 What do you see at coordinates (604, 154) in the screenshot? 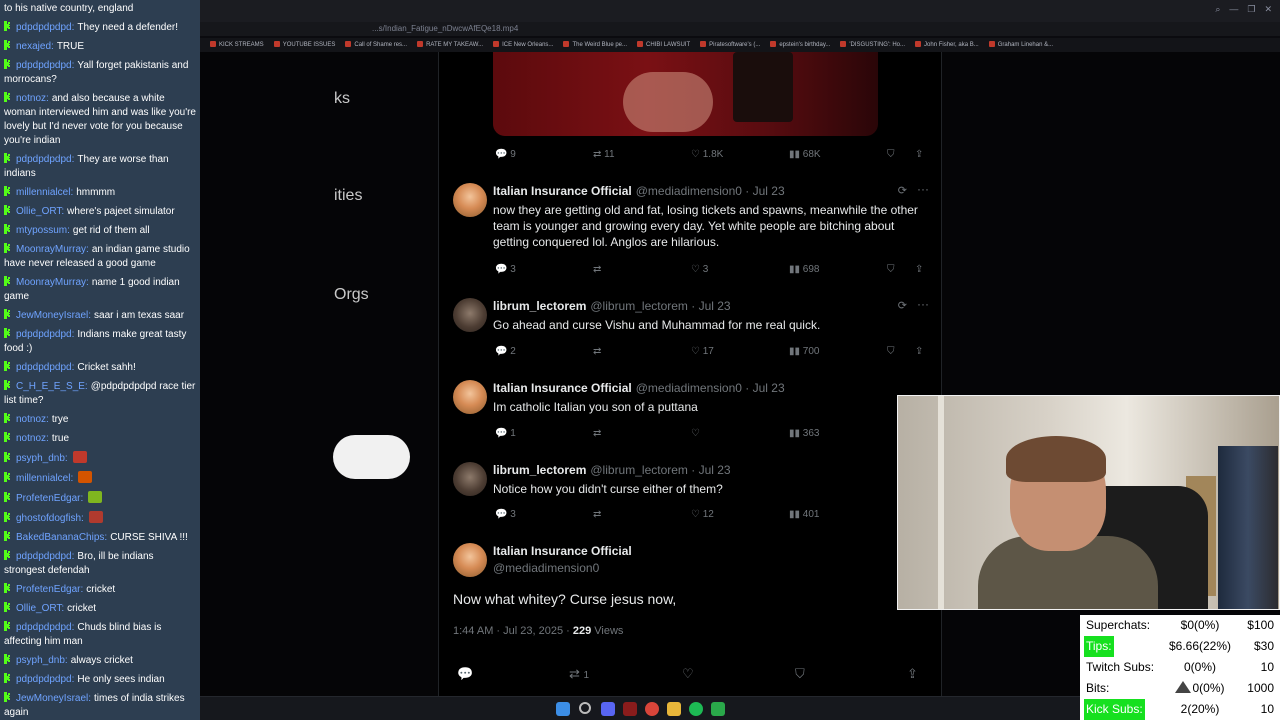
I see `retweet-icon: ⇄ 11` at bounding box center [604, 154].